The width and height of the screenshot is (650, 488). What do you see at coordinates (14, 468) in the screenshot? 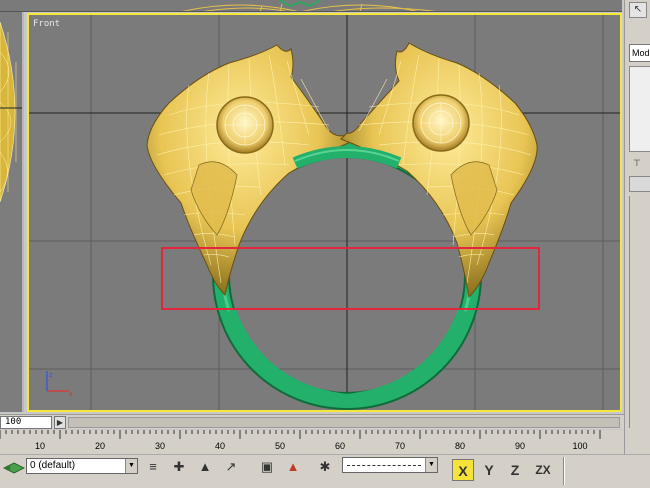
I see `layers-icon` at bounding box center [14, 468].